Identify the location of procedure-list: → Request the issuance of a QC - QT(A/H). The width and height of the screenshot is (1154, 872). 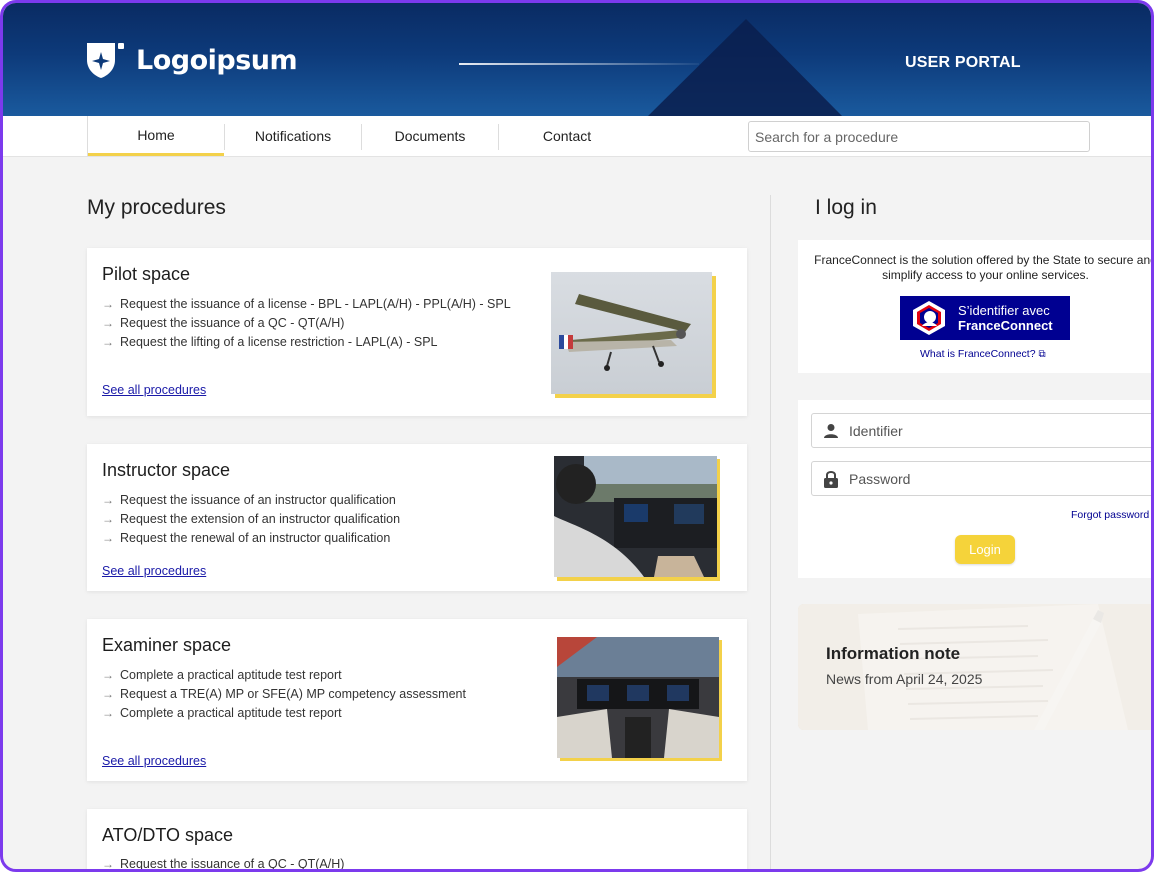
(223, 863).